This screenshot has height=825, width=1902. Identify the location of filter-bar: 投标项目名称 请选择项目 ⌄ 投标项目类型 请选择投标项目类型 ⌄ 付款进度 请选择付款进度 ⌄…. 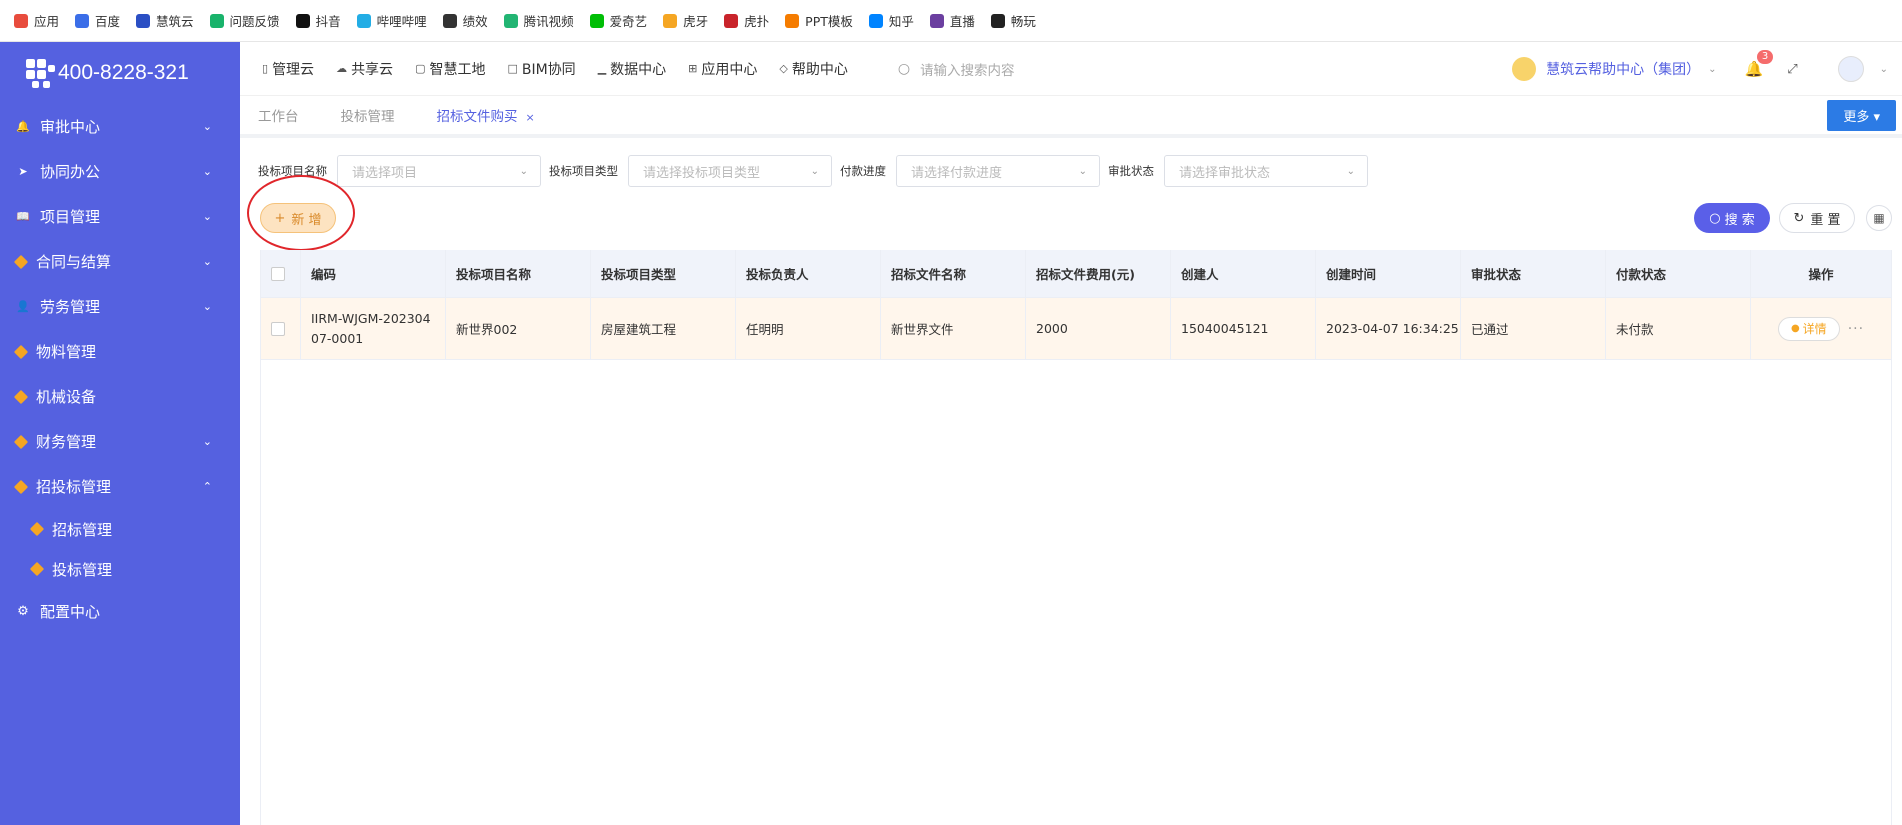
(817, 171).